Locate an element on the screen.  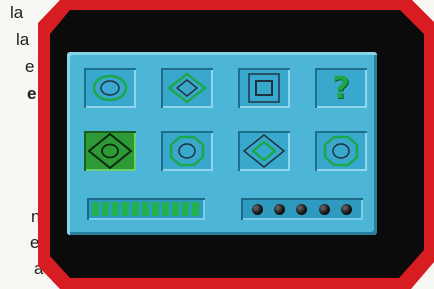
tile-circle is located at coordinates (110, 88).